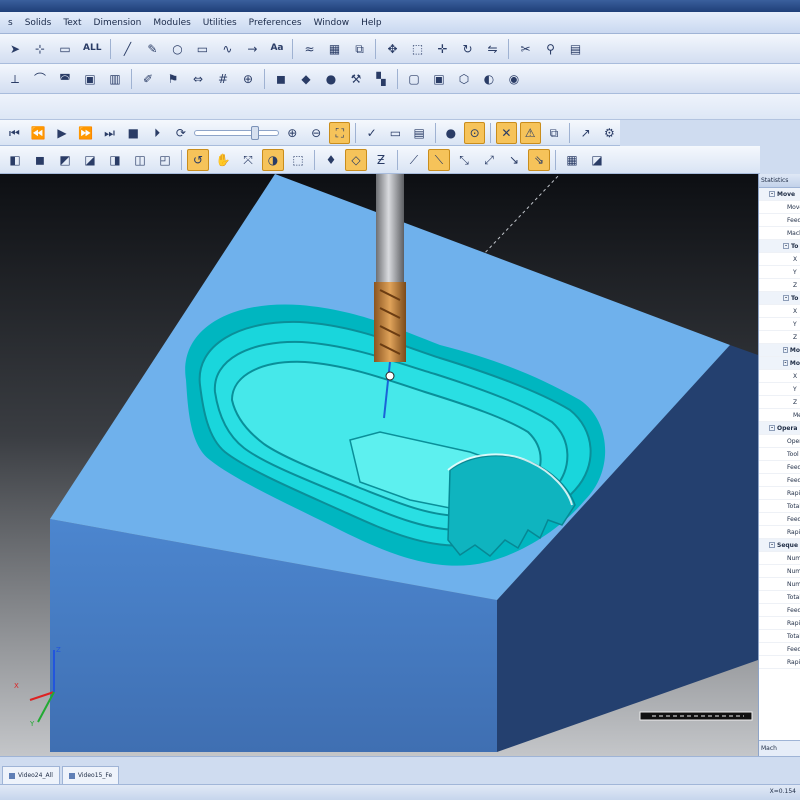 The image size is (800, 800). What do you see at coordinates (309, 49) in the screenshot?
I see `wave-icon: ≈` at bounding box center [309, 49].